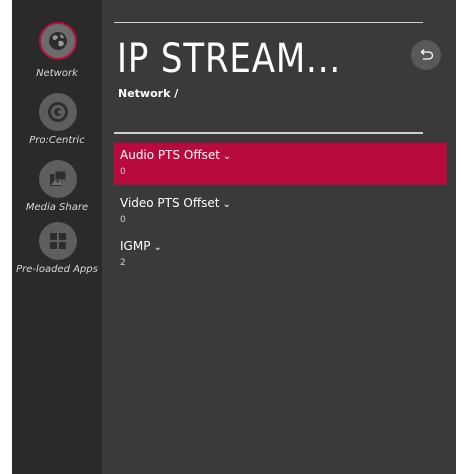  Describe the element at coordinates (58, 112) in the screenshot. I see `procentric-icon` at that location.